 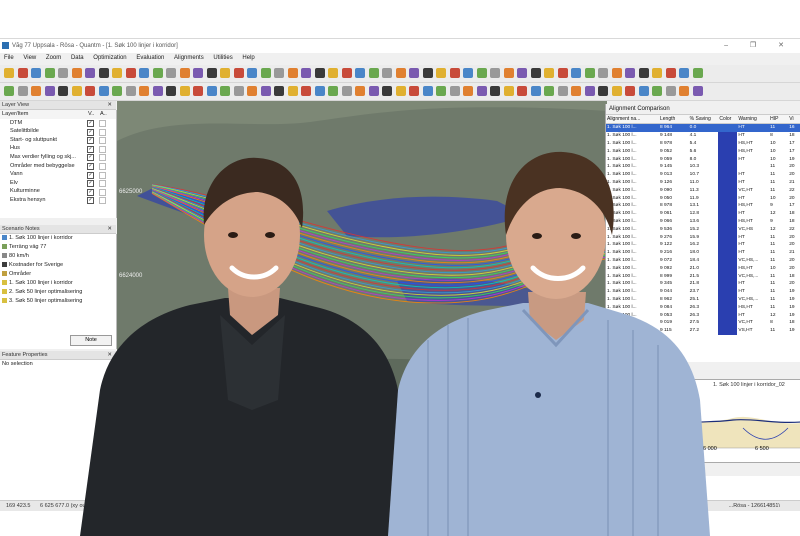 I want to click on menu-utilities: Utilities, so click(x=222, y=58).